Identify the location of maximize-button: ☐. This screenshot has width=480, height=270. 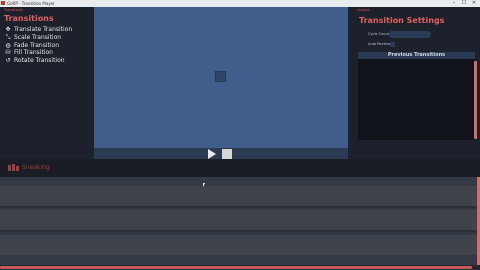
(464, 3).